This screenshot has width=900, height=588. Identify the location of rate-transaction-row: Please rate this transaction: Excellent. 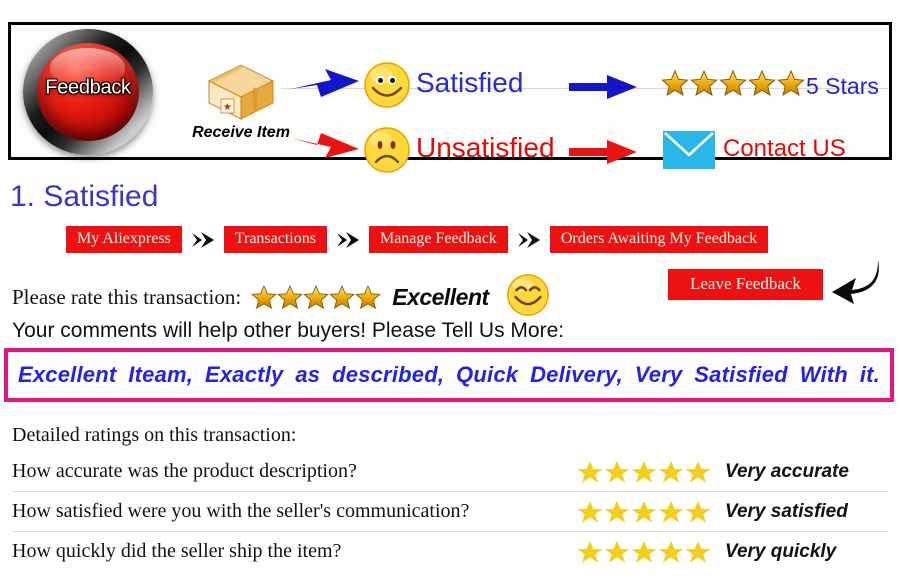
(281, 297).